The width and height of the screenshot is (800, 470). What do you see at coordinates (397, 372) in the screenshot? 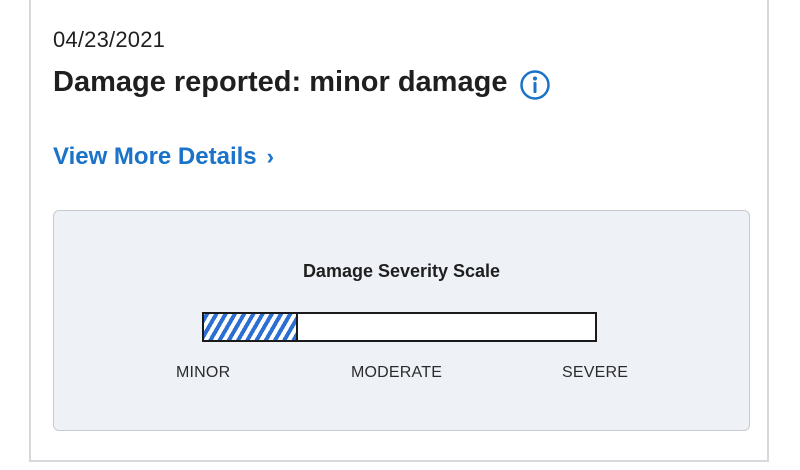
I see `scale-label-moderate: MODERATE` at bounding box center [397, 372].